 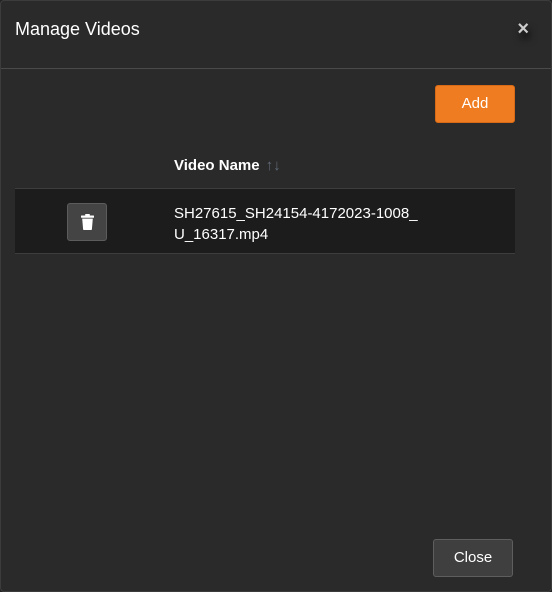 I want to click on modal-title: Manage Videos, so click(x=77, y=29).